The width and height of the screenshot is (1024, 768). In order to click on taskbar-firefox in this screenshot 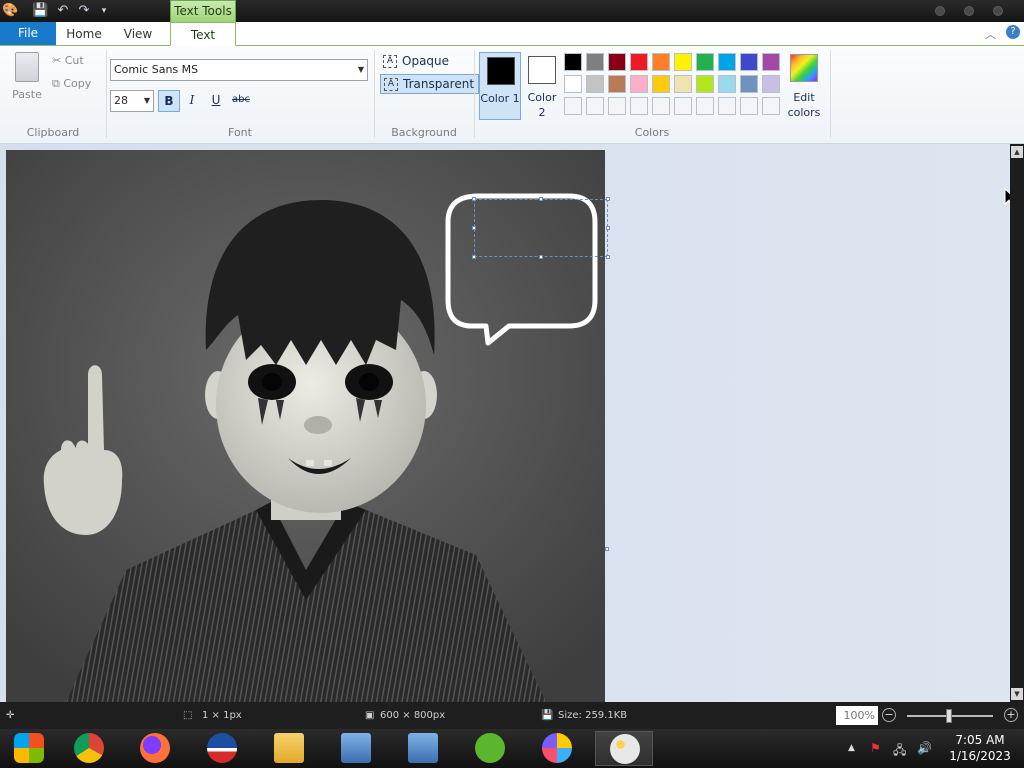, I will do `click(155, 748)`.